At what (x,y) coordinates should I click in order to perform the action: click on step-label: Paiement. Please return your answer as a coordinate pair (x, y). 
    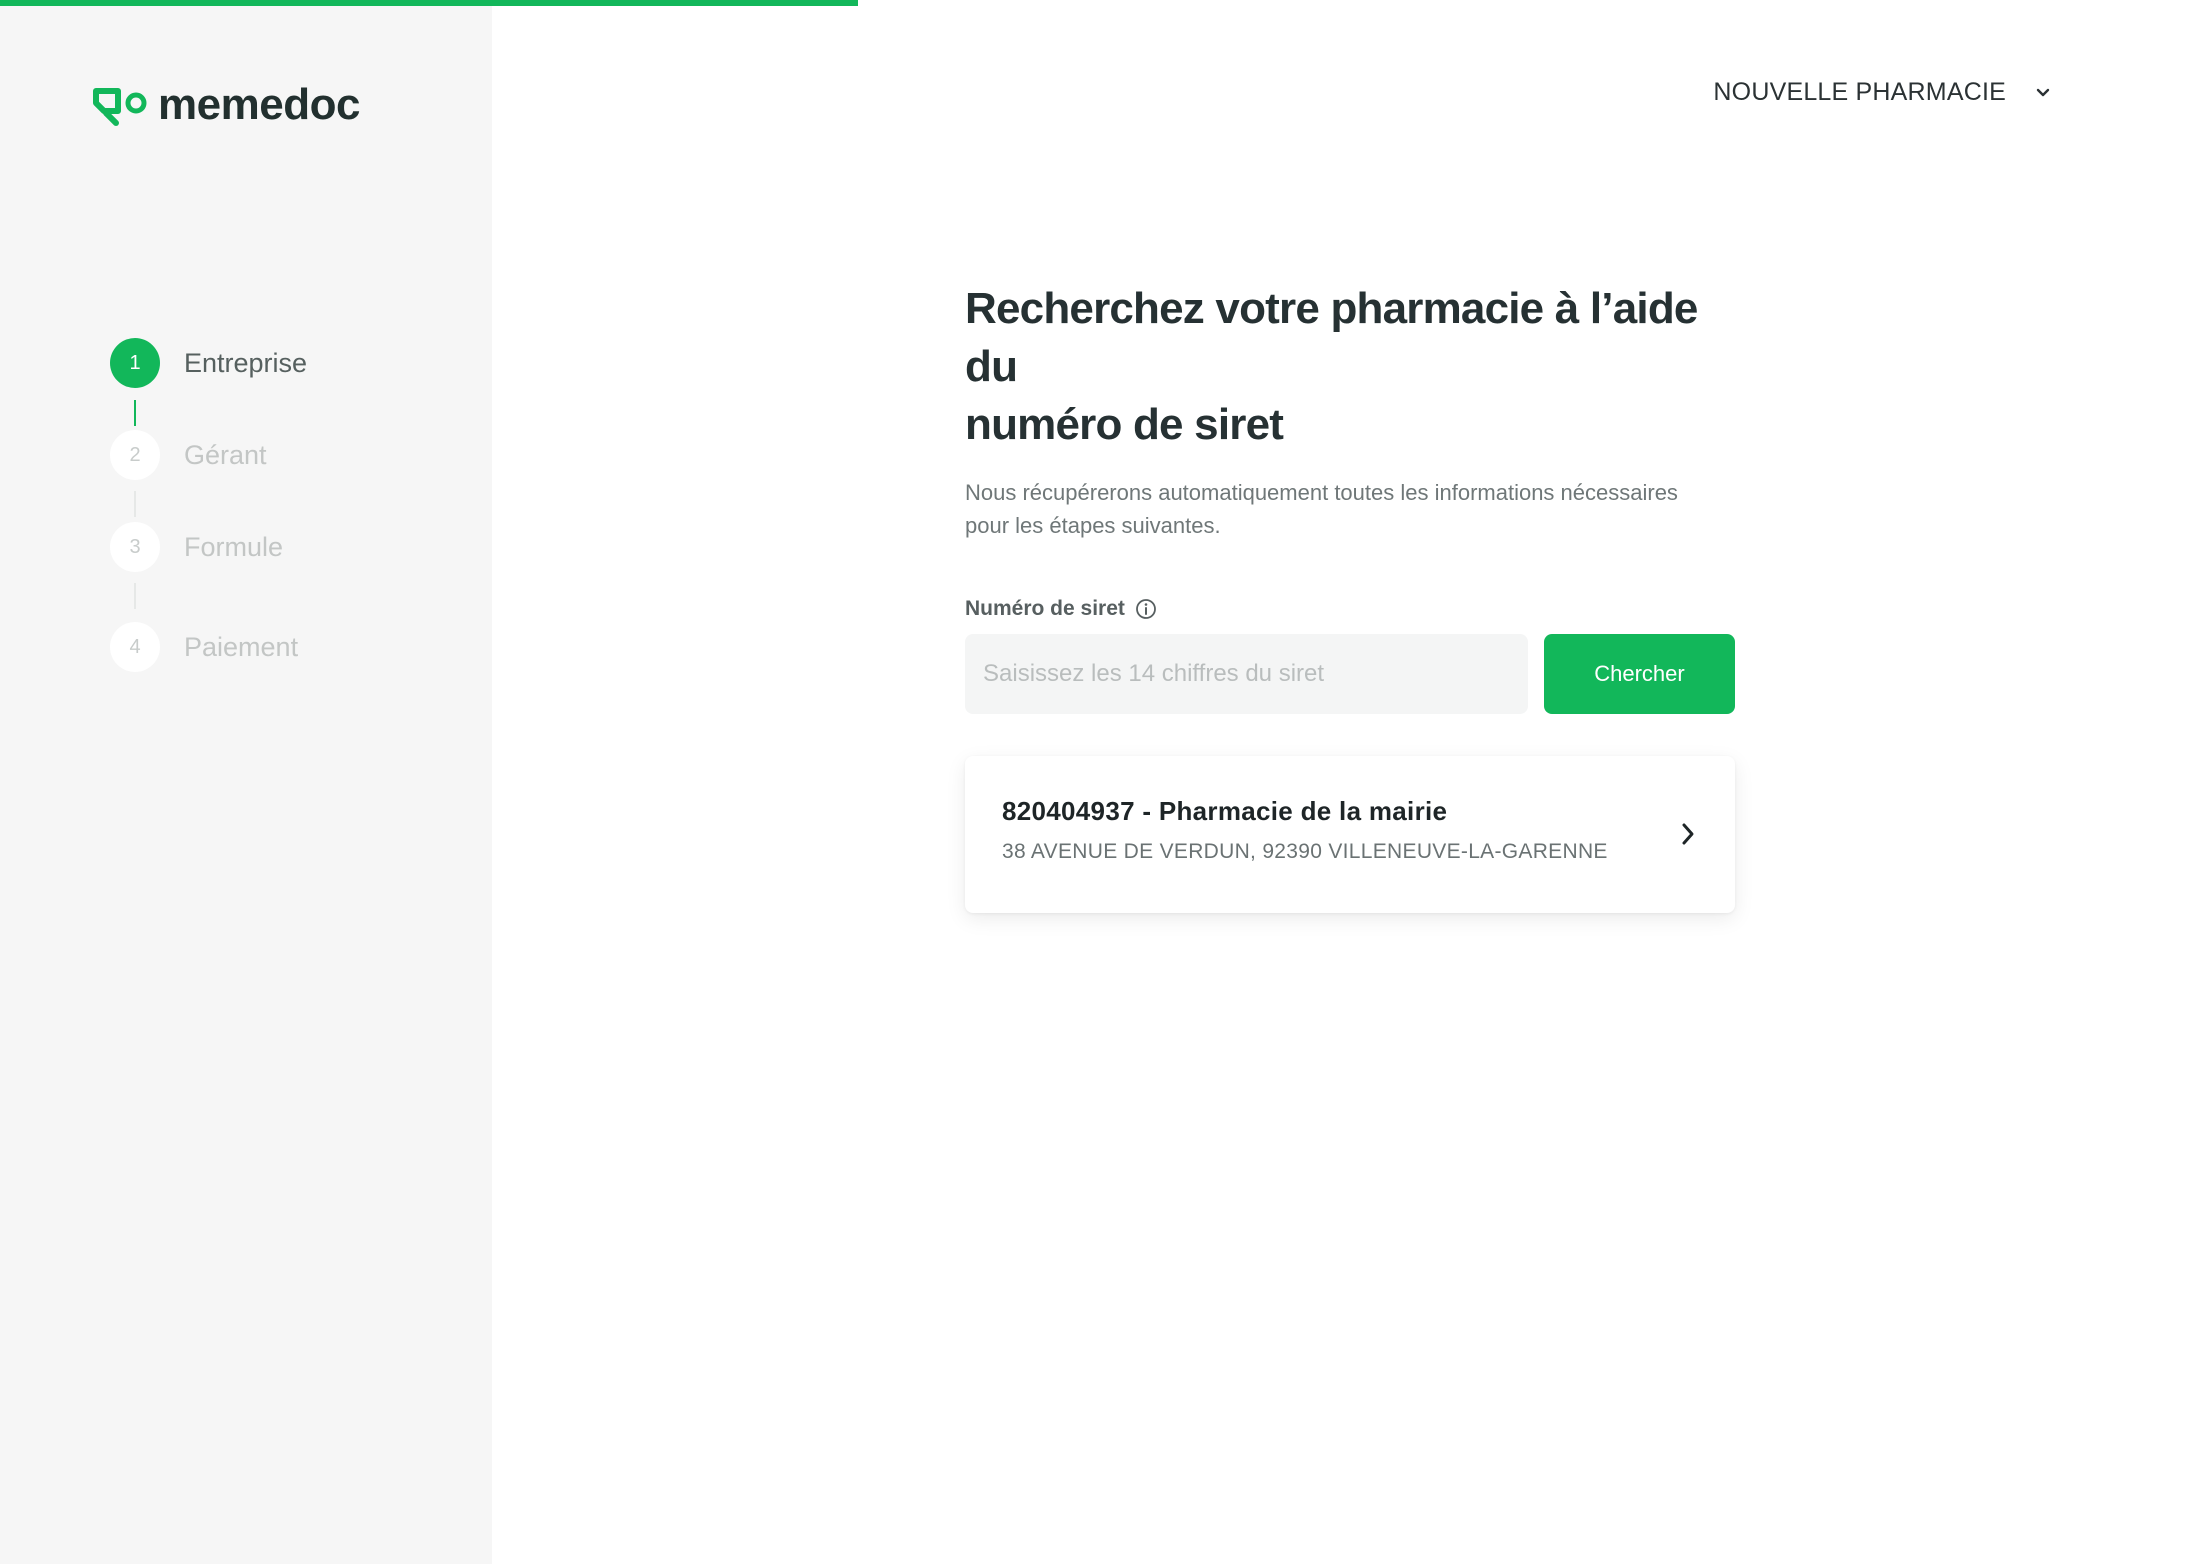
    Looking at the image, I should click on (241, 646).